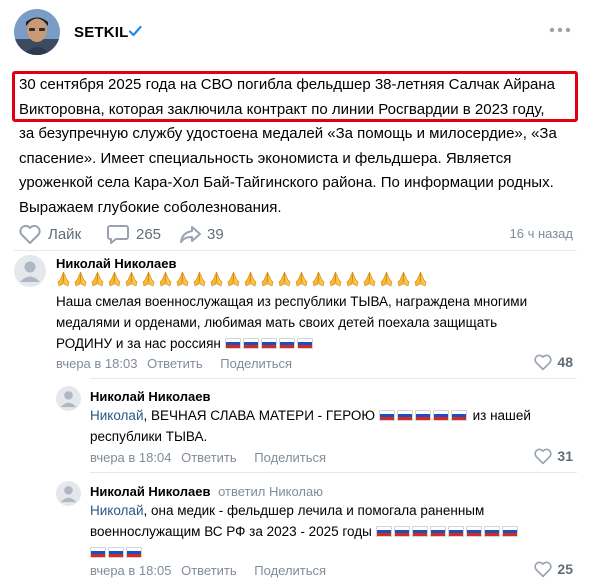  I want to click on comment-text-part: из нашей, so click(501, 415).